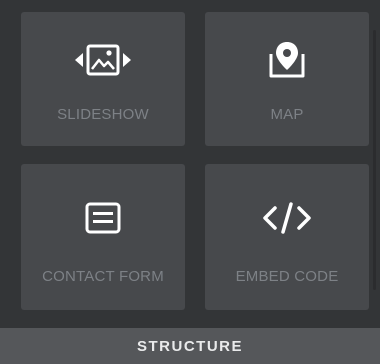  What do you see at coordinates (103, 60) in the screenshot?
I see `slideshow-icon` at bounding box center [103, 60].